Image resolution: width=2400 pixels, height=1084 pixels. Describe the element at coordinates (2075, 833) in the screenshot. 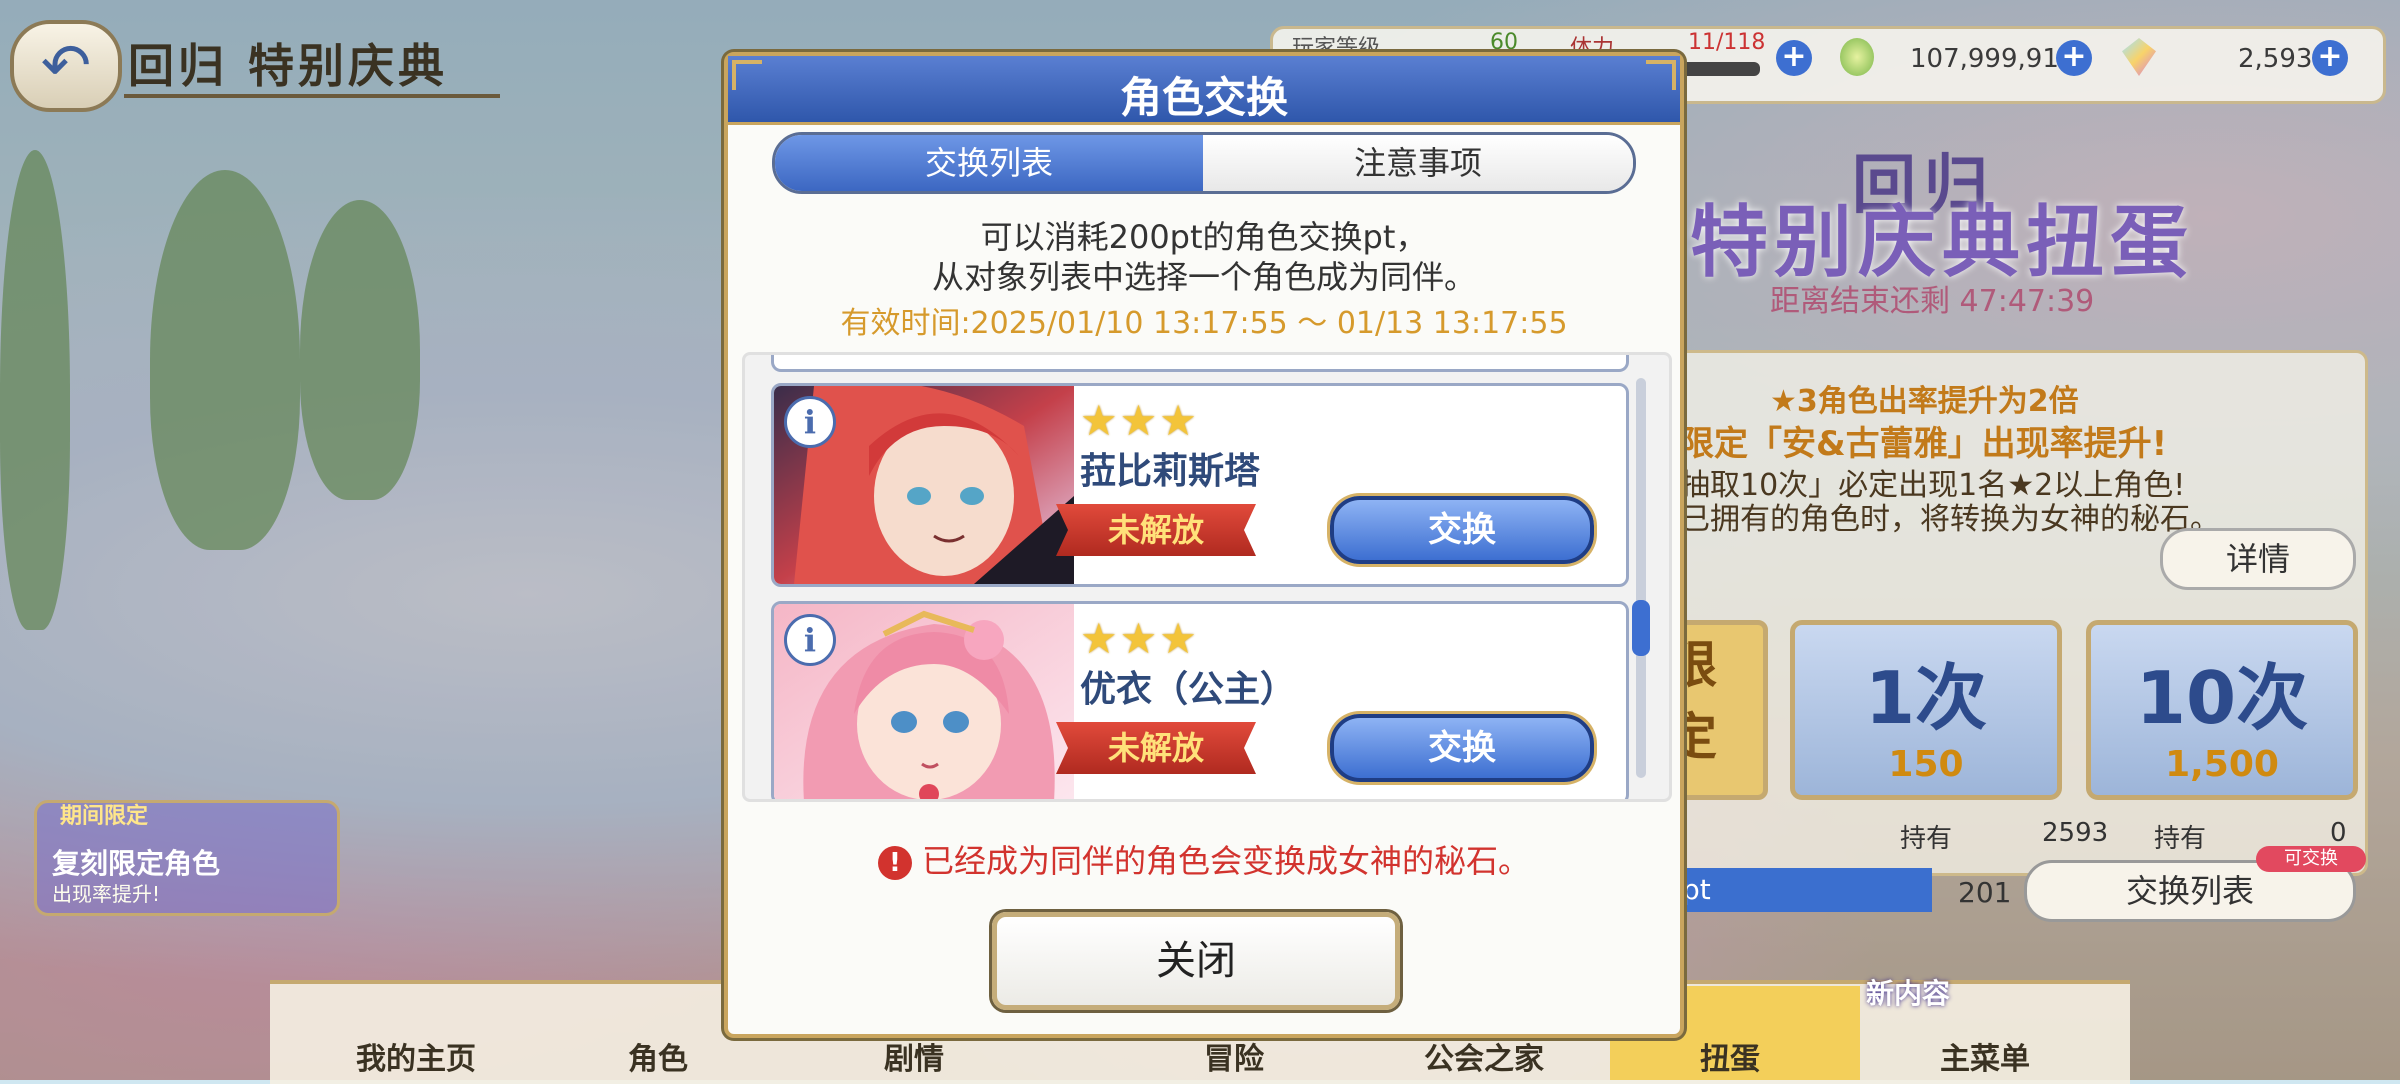

I see `owned-jewels-value: 2593` at that location.